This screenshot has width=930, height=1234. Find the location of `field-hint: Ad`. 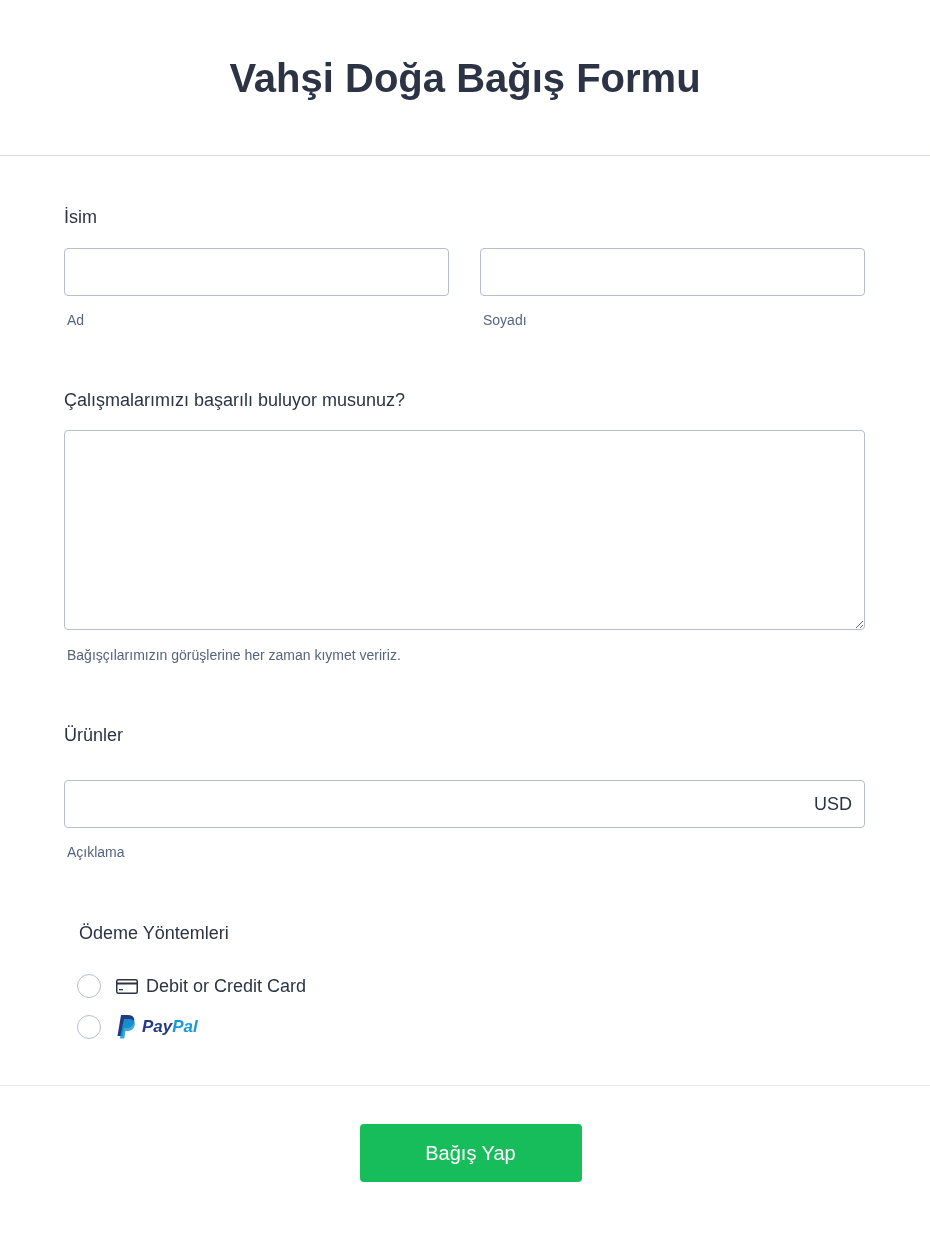

field-hint: Ad is located at coordinates (76, 320).